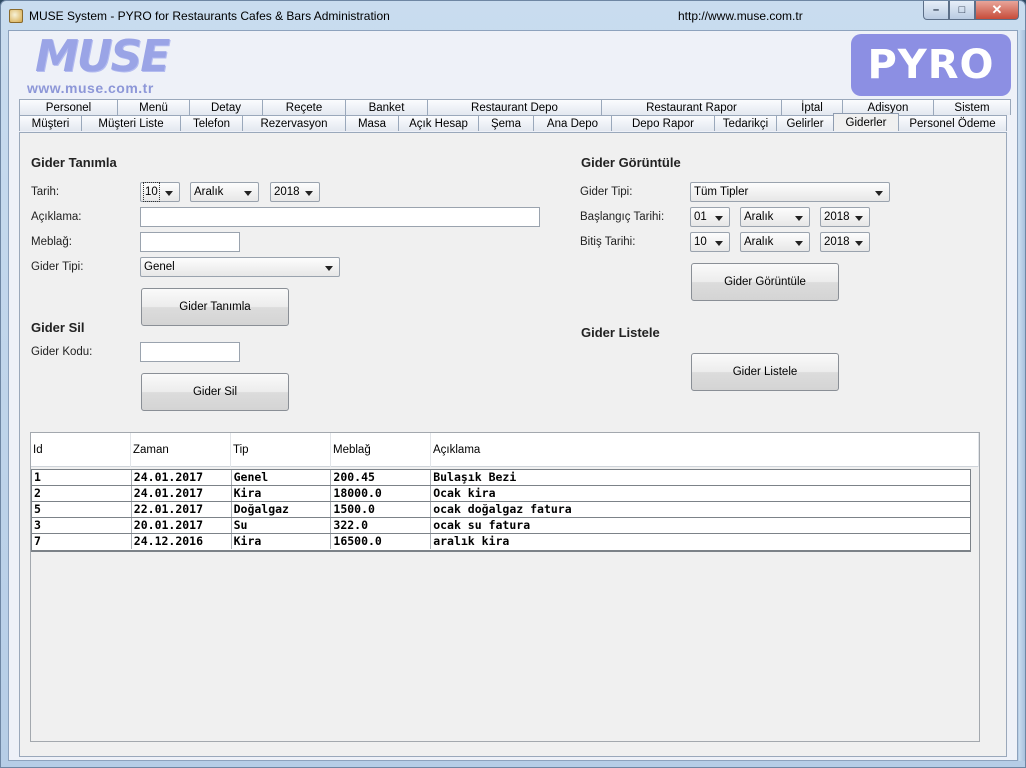 Image resolution: width=1026 pixels, height=768 pixels. I want to click on column-header-tip: Tip, so click(281, 450).